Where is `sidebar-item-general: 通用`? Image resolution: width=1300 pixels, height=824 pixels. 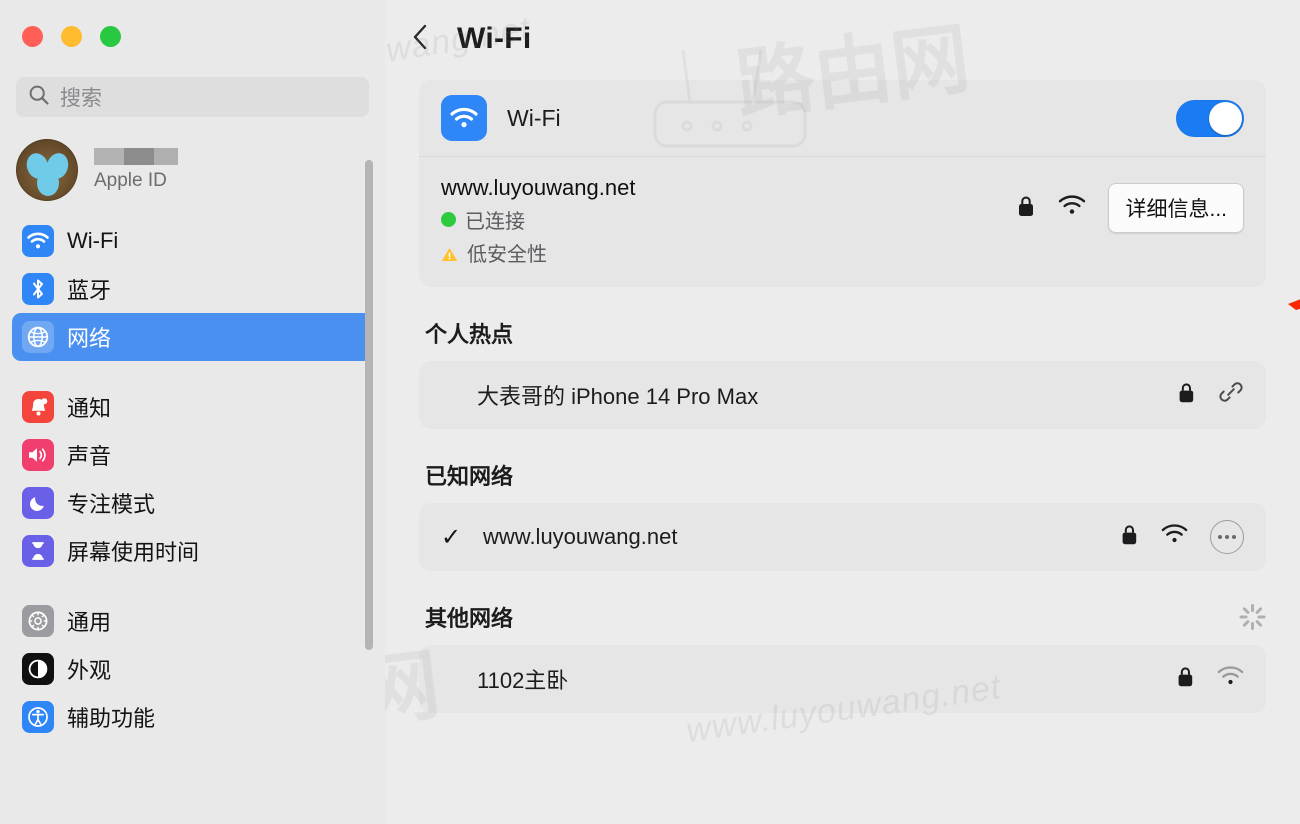 sidebar-item-general: 通用 is located at coordinates (192, 621).